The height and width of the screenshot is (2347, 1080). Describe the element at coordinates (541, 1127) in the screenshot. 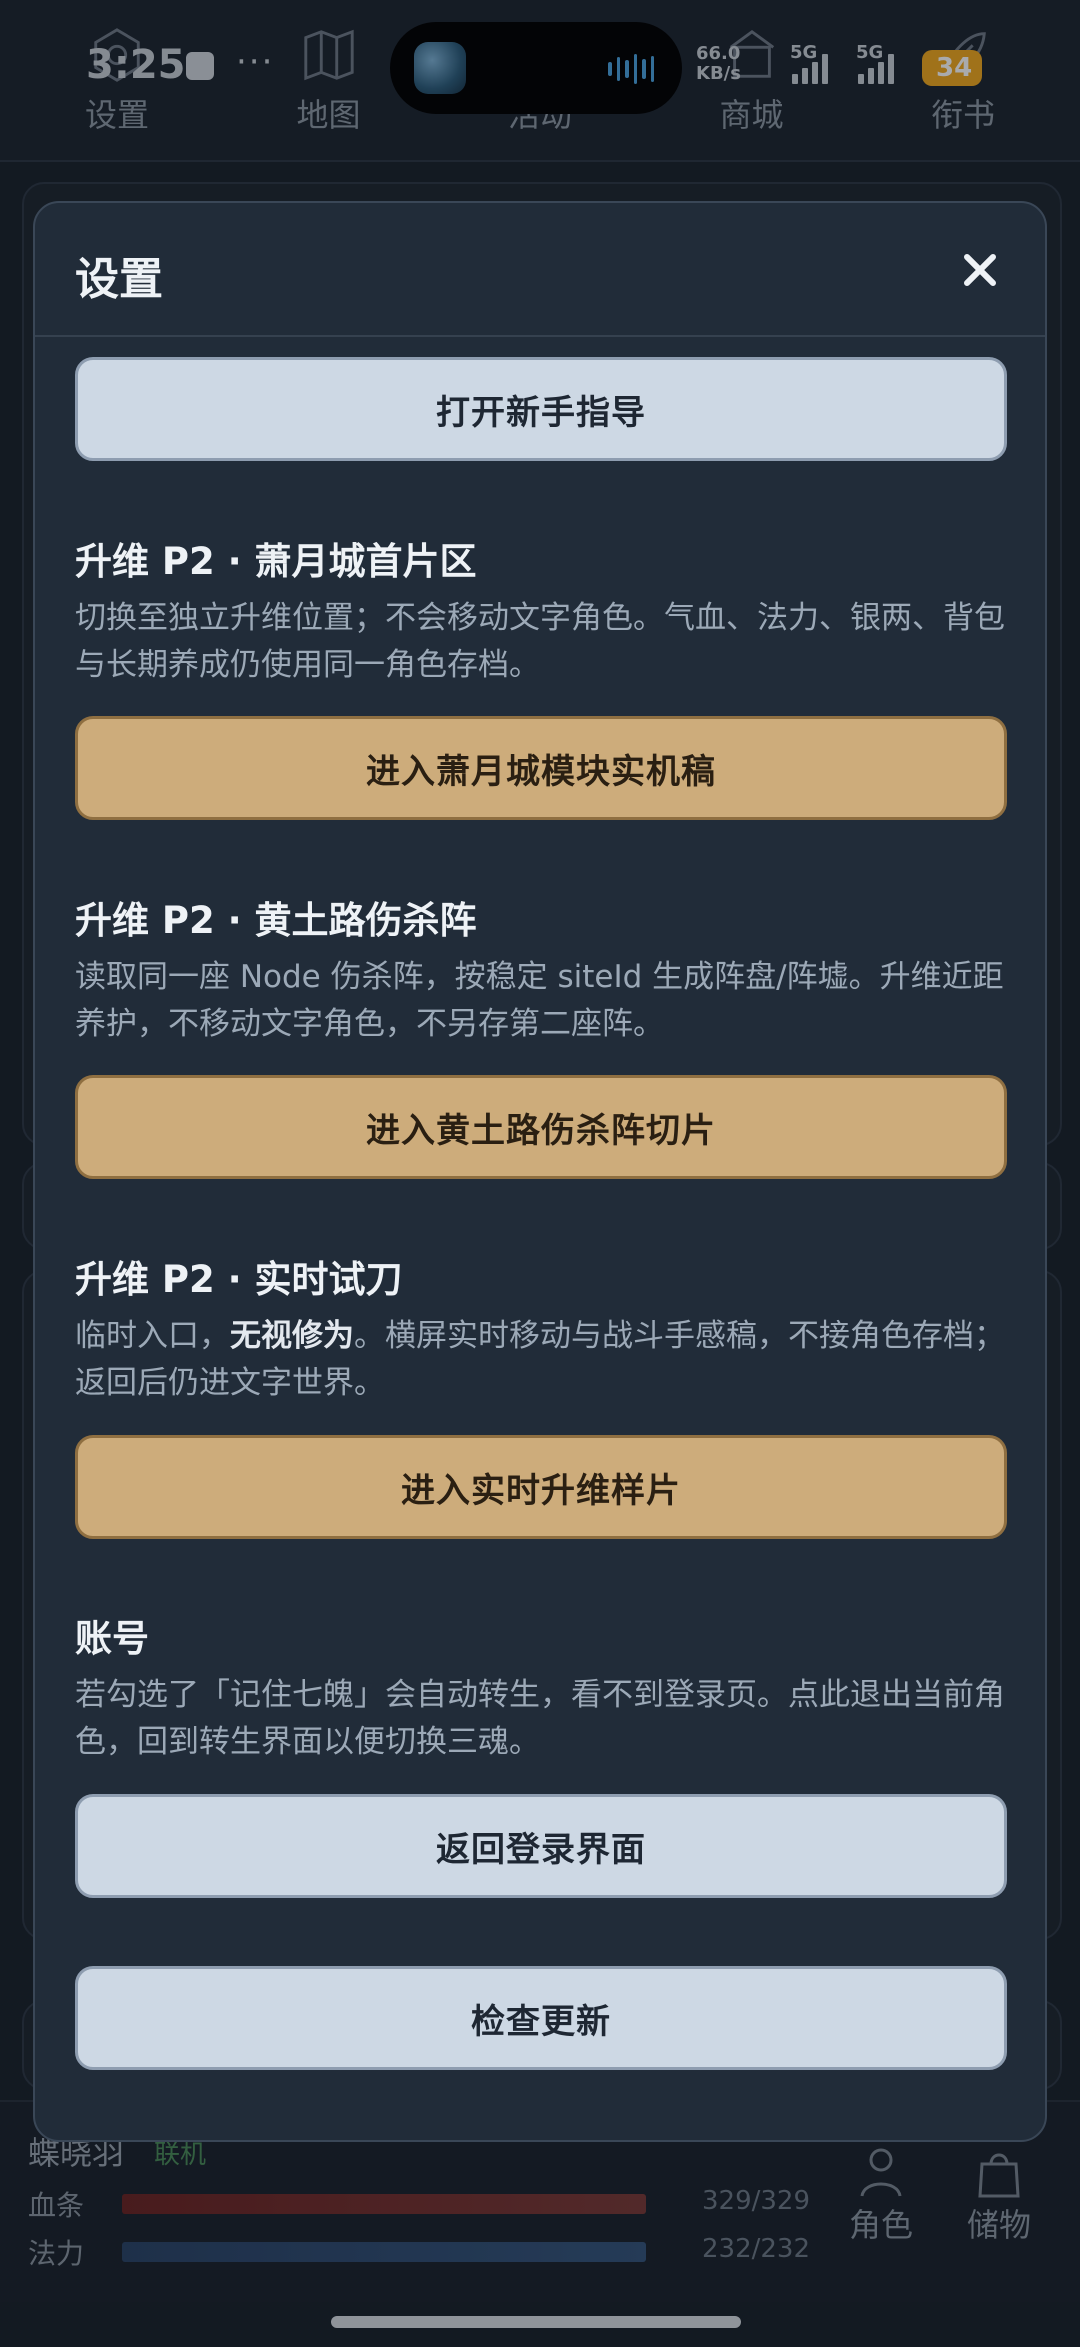

I see `enter-loess-road-button: 进入黄土路伤杀阵切片` at that location.